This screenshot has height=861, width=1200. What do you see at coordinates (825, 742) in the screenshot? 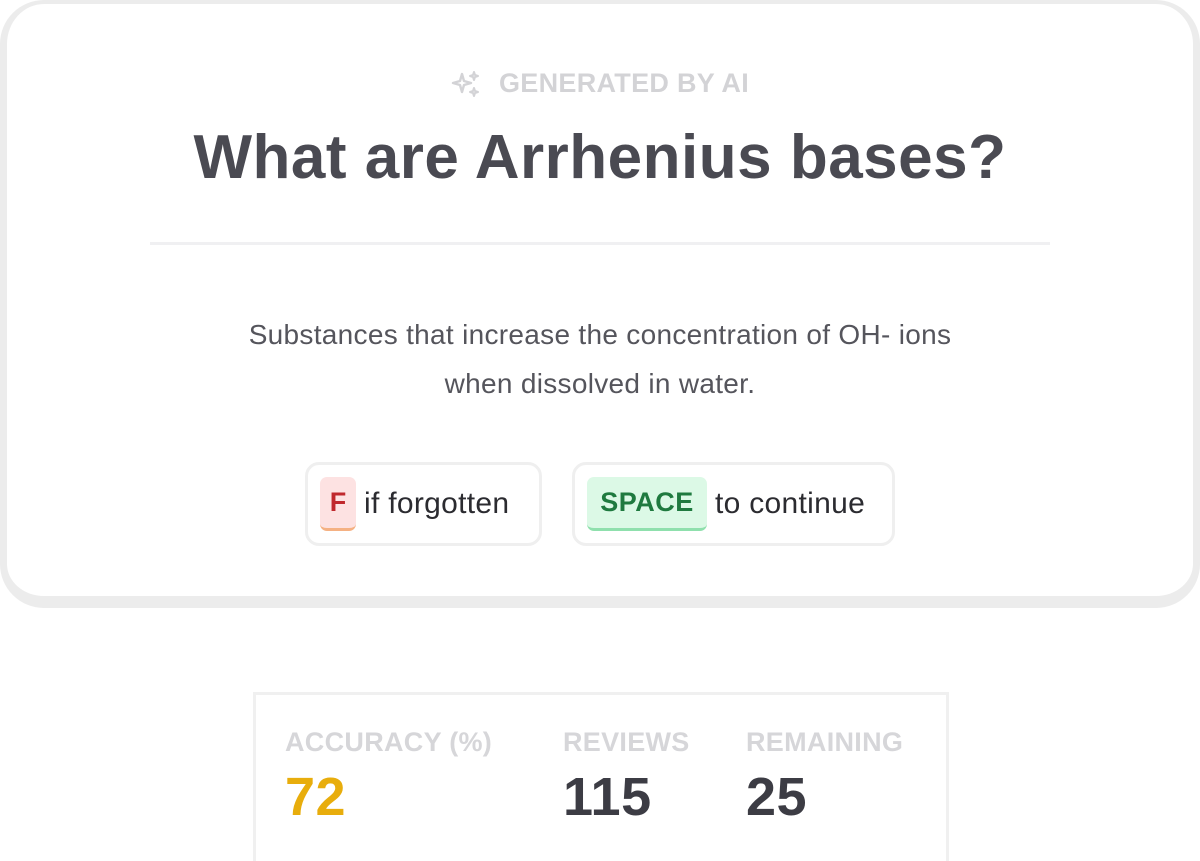
I see `remaining-label: REMAINING` at bounding box center [825, 742].